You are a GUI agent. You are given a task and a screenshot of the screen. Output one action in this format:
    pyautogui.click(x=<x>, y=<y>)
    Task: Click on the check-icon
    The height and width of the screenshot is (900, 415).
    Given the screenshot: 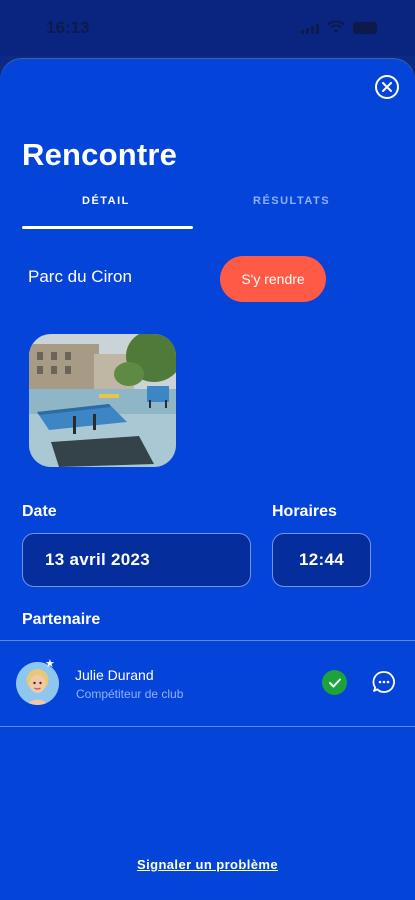 What is the action you would take?
    pyautogui.click(x=334, y=682)
    